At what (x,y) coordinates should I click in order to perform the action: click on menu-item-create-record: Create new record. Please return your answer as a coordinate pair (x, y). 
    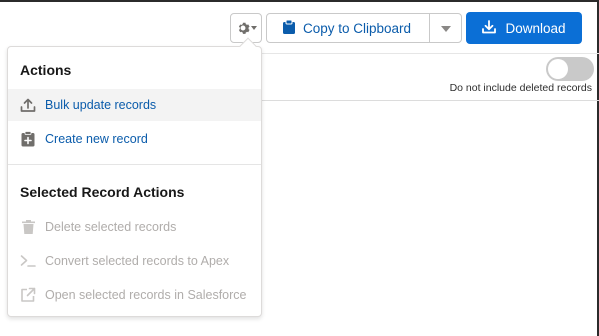
    Looking at the image, I should click on (134, 139).